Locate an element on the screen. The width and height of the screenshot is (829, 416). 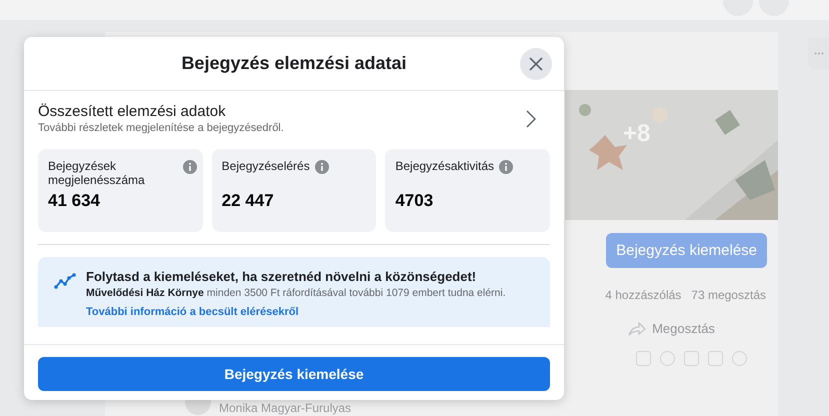
share-icon is located at coordinates (637, 329).